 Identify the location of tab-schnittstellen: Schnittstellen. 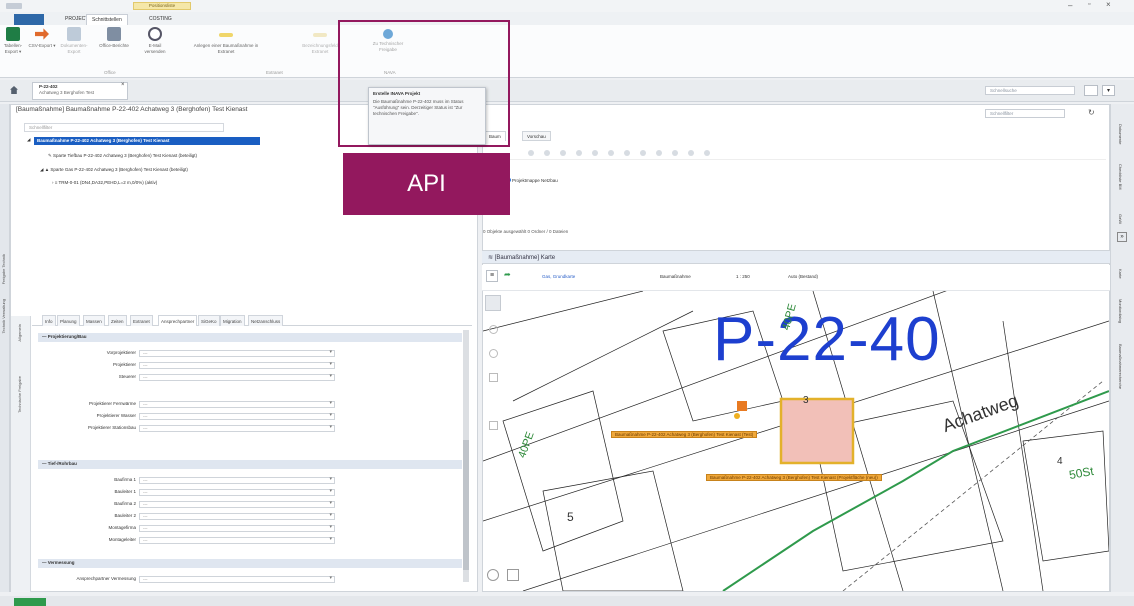
(107, 19).